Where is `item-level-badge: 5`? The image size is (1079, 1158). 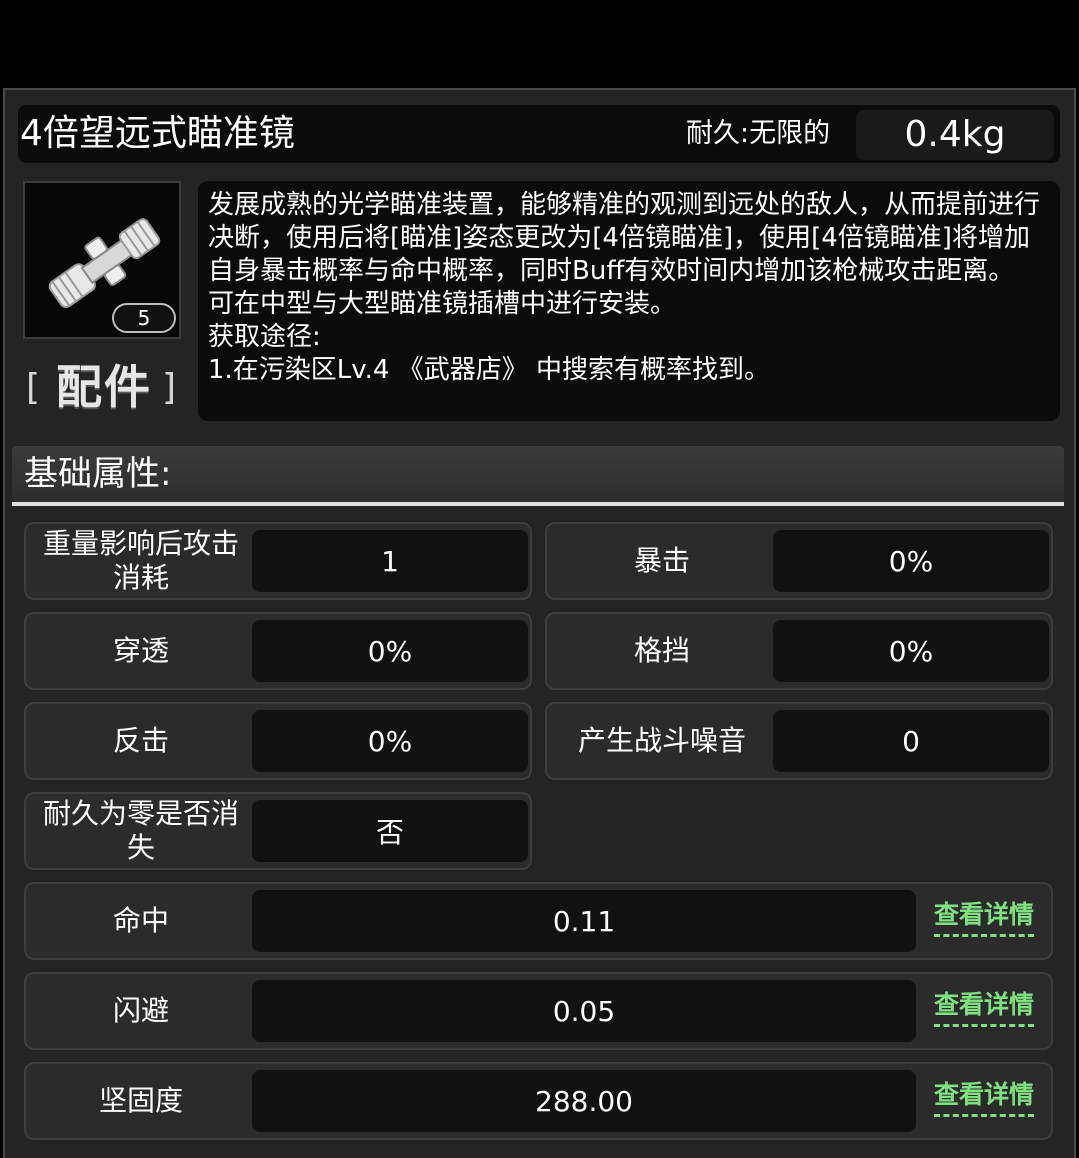 item-level-badge: 5 is located at coordinates (144, 318).